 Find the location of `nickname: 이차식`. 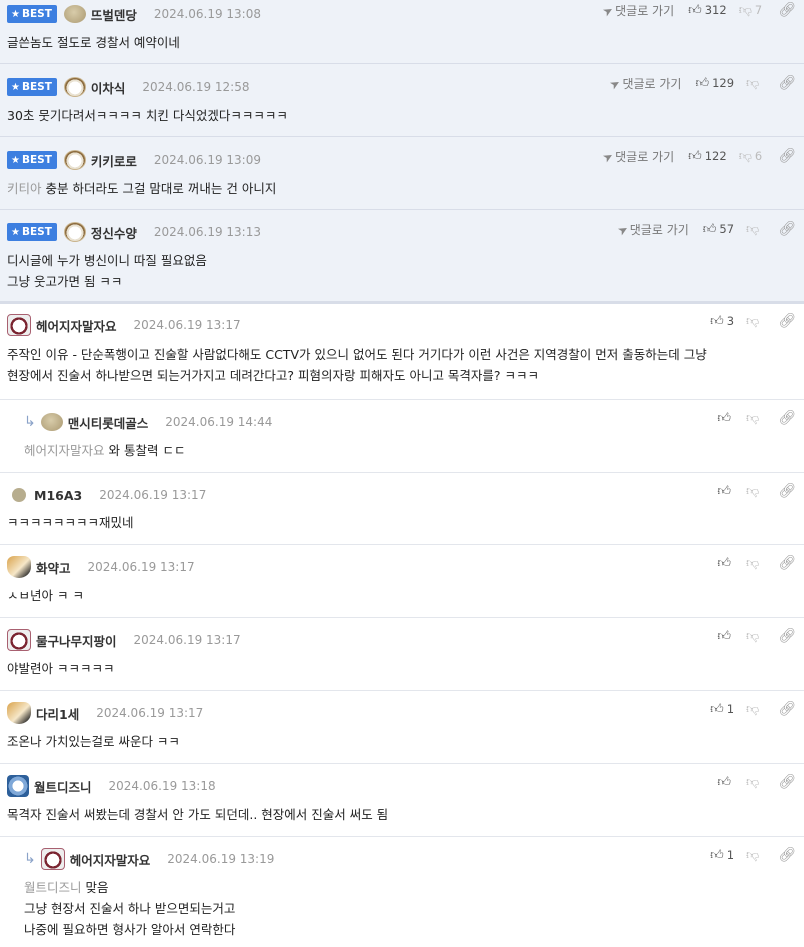

nickname: 이차식 is located at coordinates (108, 87).